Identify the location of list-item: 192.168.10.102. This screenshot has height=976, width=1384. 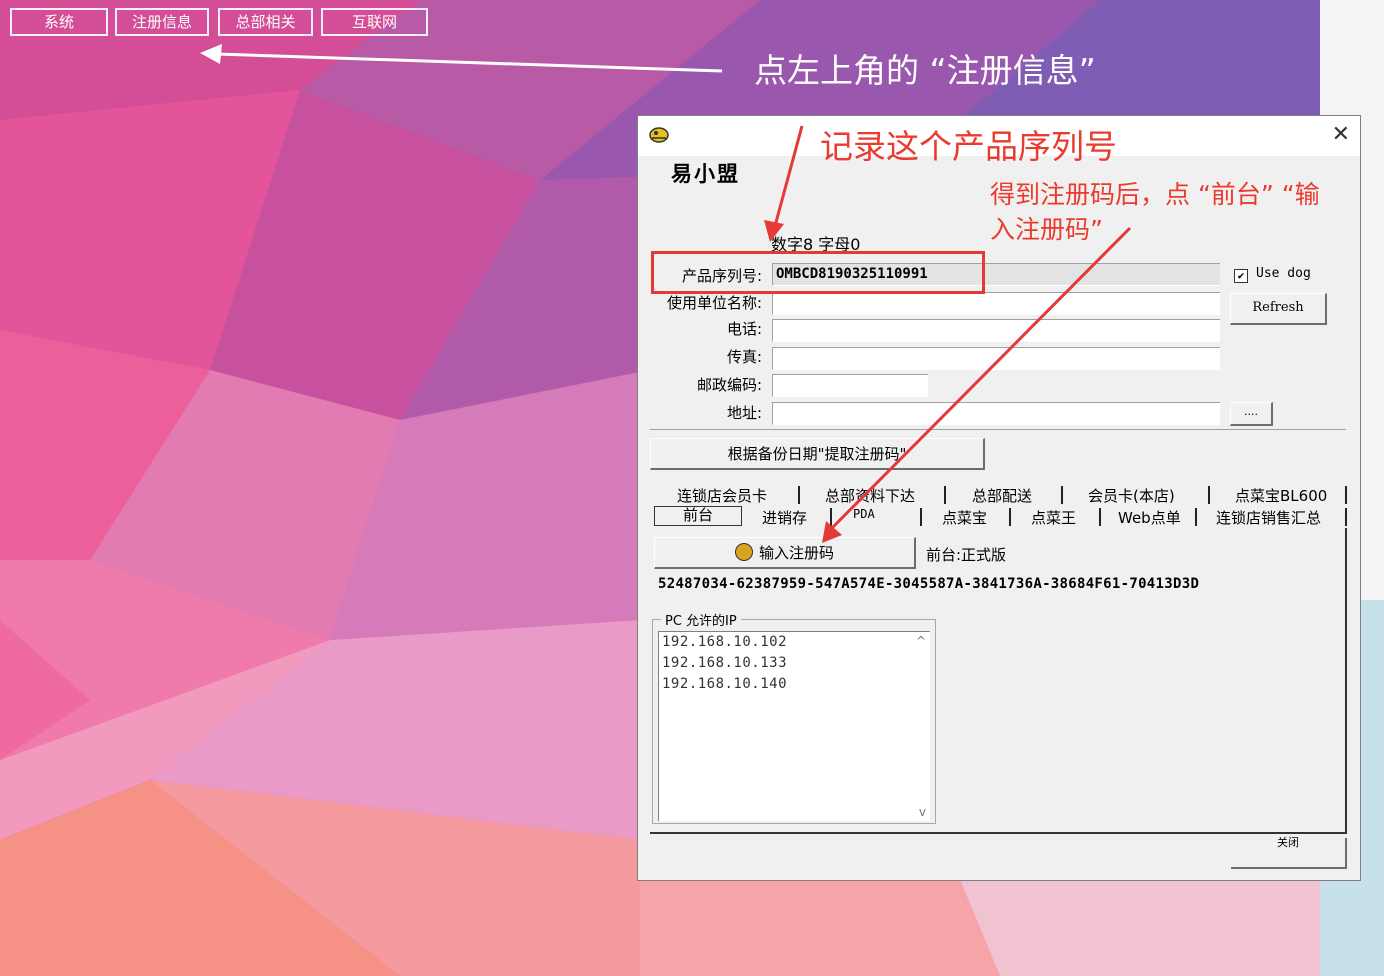
(794, 642).